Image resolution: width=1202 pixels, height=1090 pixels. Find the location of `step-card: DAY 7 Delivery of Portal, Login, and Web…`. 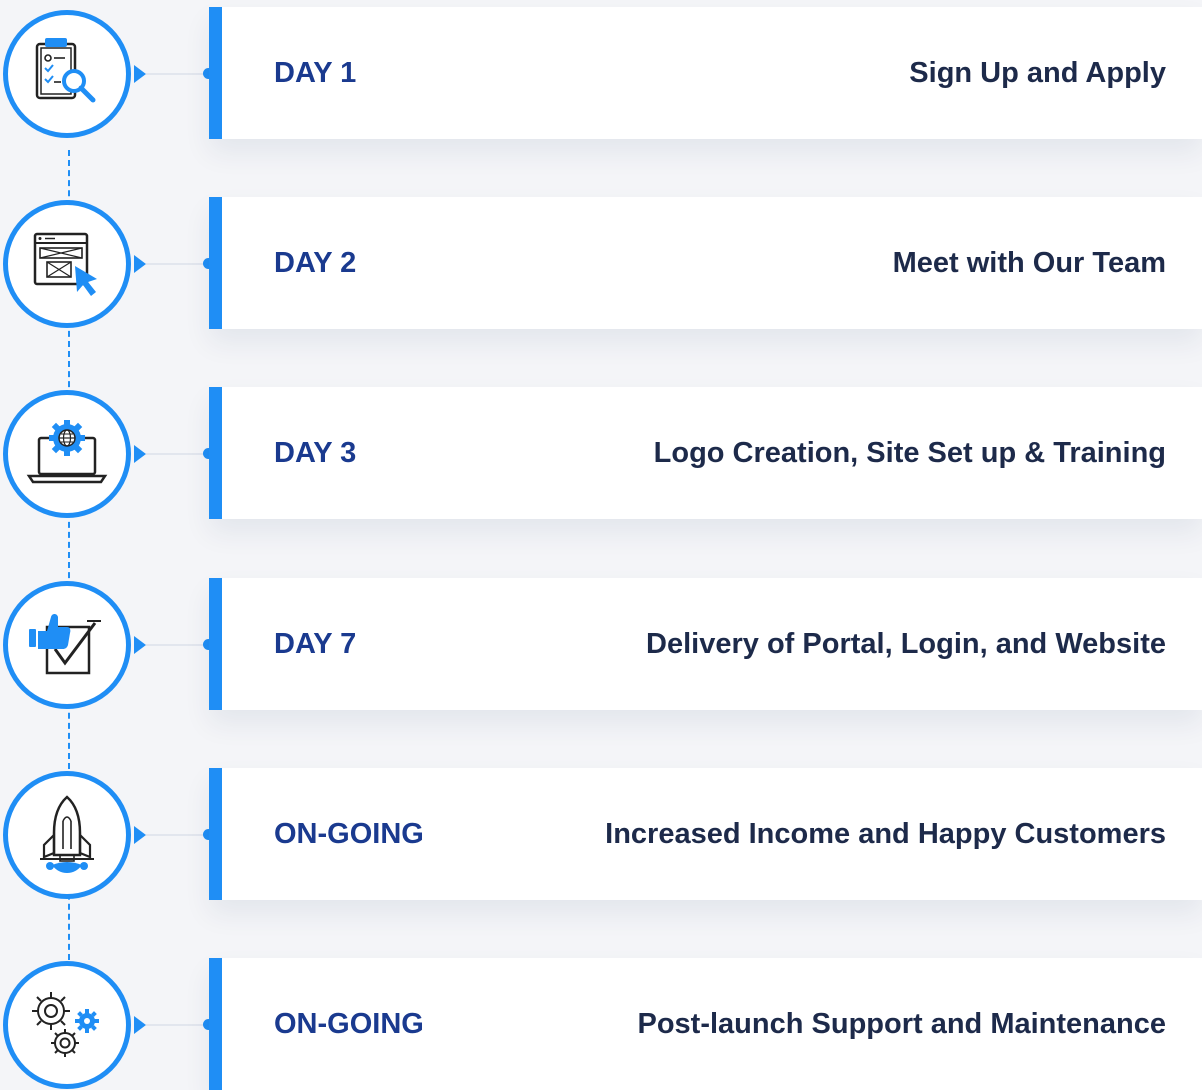

step-card: DAY 7 Delivery of Portal, Login, and Web… is located at coordinates (705, 644).